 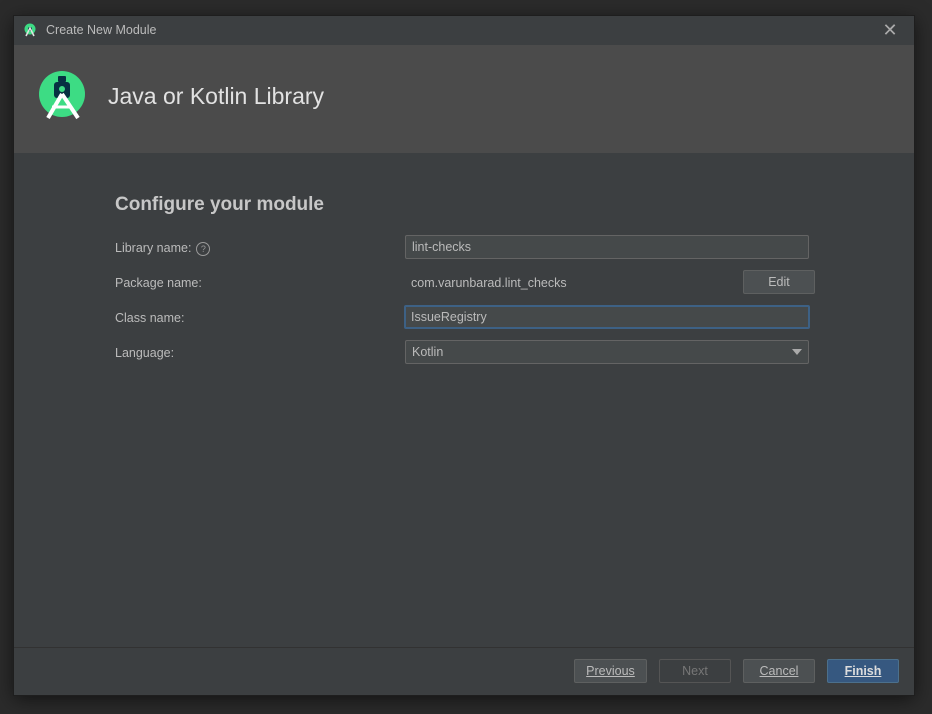 What do you see at coordinates (158, 283) in the screenshot?
I see `package-name-label: Package name:` at bounding box center [158, 283].